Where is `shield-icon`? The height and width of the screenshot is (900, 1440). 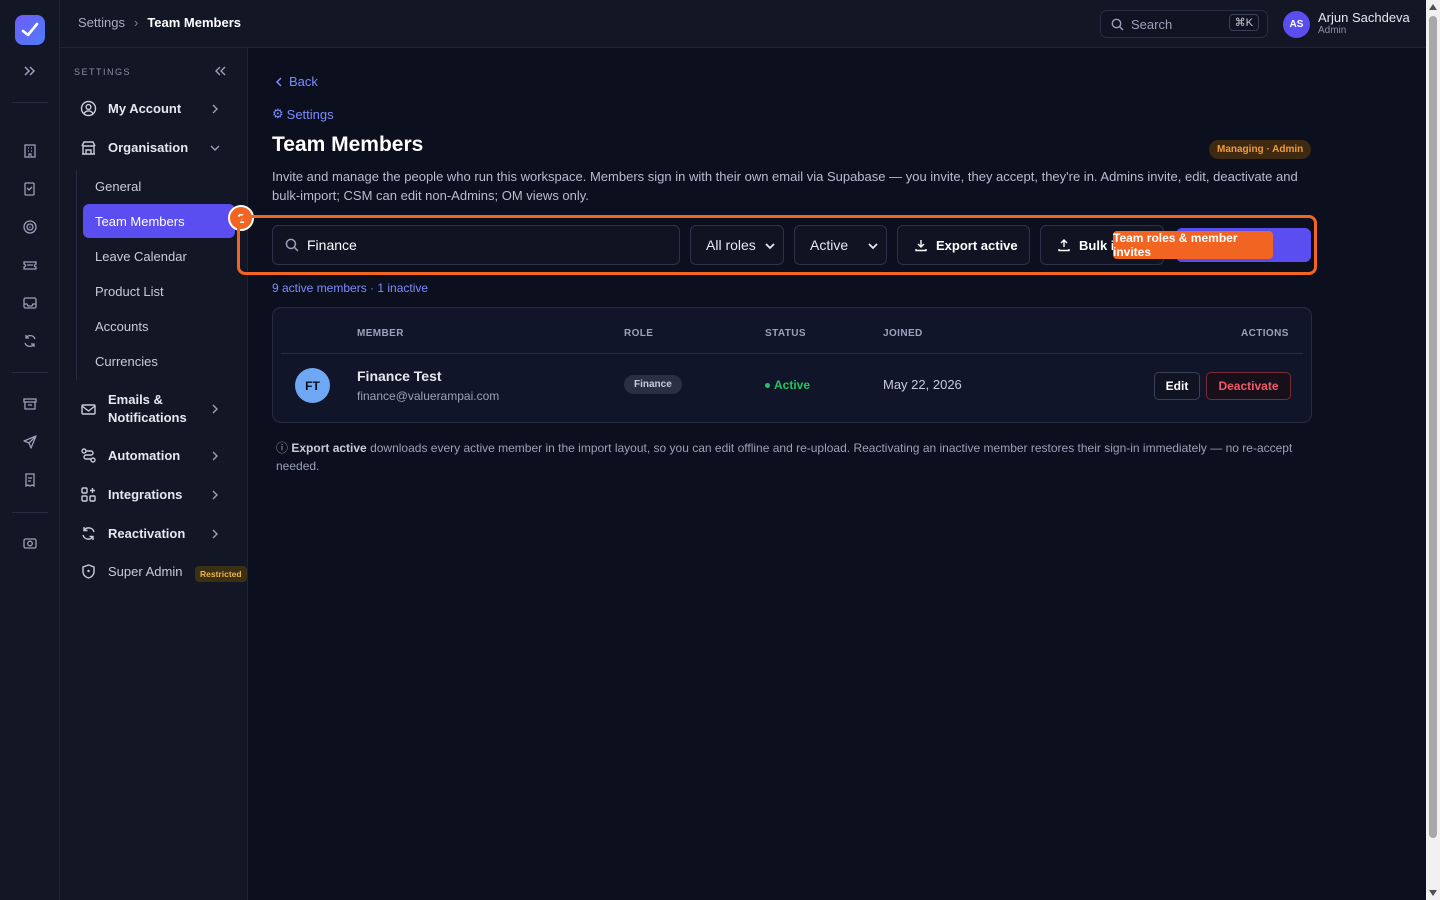
shield-icon is located at coordinates (88, 571).